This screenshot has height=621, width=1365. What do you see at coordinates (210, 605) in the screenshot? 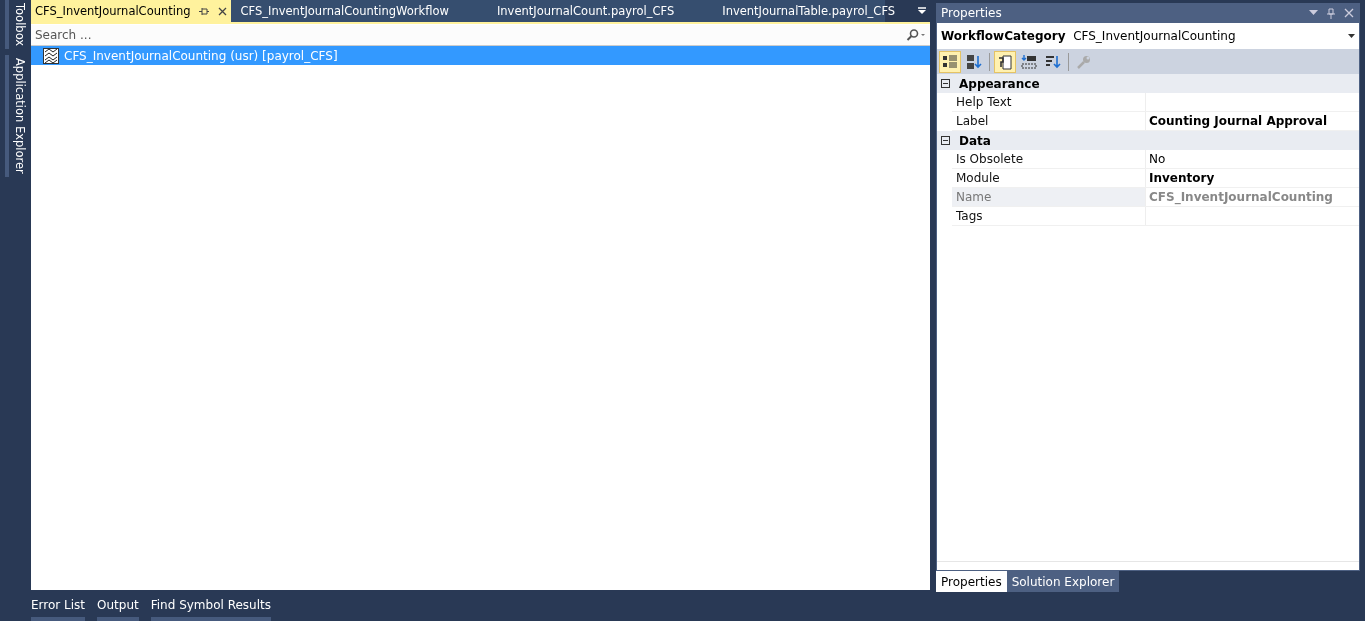
I see `tool-window-tab: Find Symbol Results` at bounding box center [210, 605].